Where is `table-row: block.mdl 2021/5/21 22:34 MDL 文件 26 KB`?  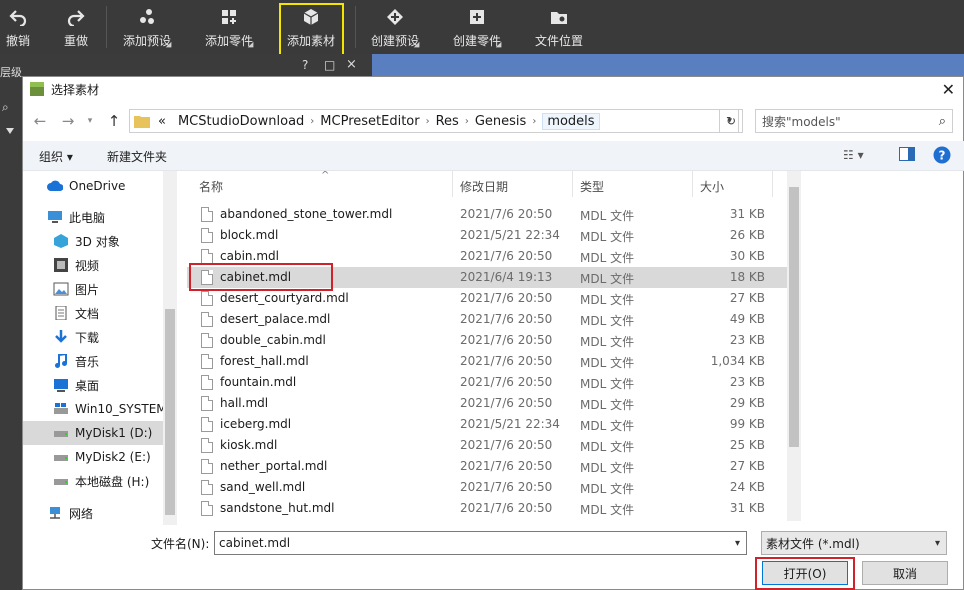 table-row: block.mdl 2021/5/21 22:34 MDL 文件 26 KB is located at coordinates (487, 235).